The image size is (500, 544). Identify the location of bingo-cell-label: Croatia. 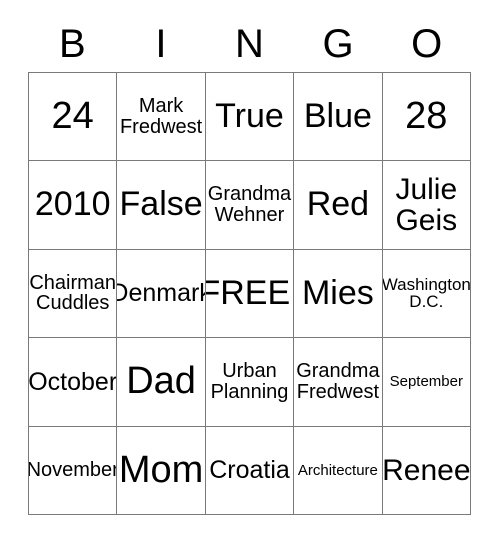
(249, 470).